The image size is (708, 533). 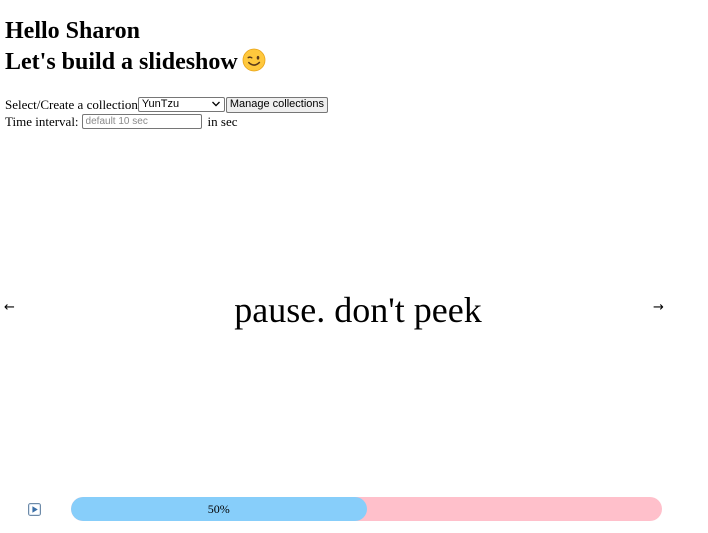 What do you see at coordinates (254, 60) in the screenshot?
I see `winking-face-icon` at bounding box center [254, 60].